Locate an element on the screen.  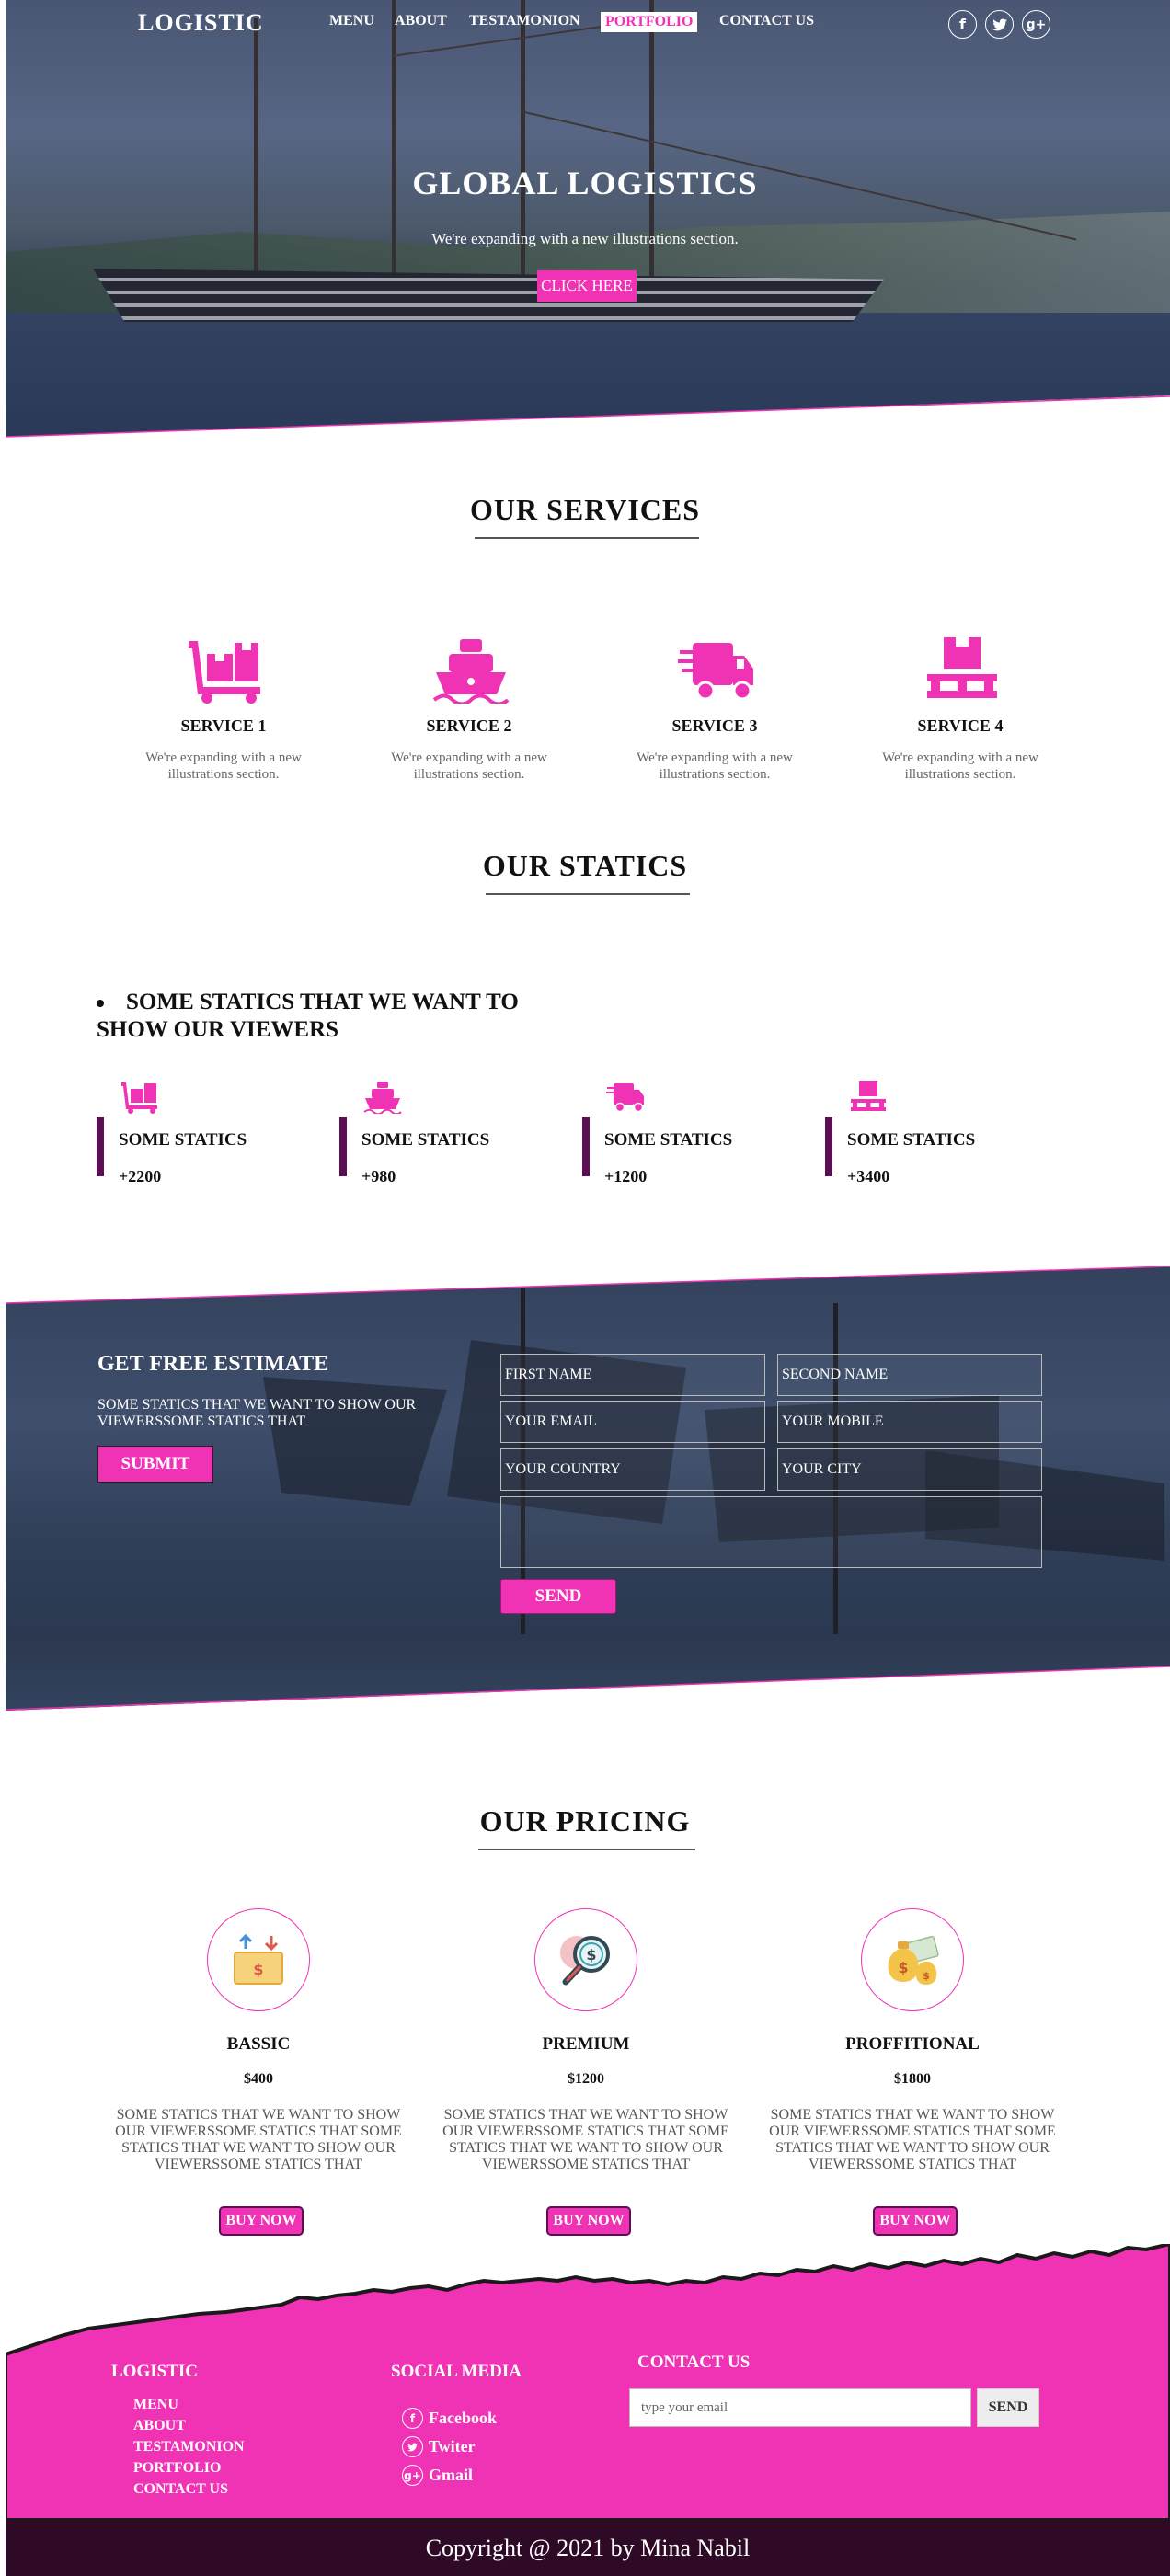
stat-value: +980 is located at coordinates (378, 1176).